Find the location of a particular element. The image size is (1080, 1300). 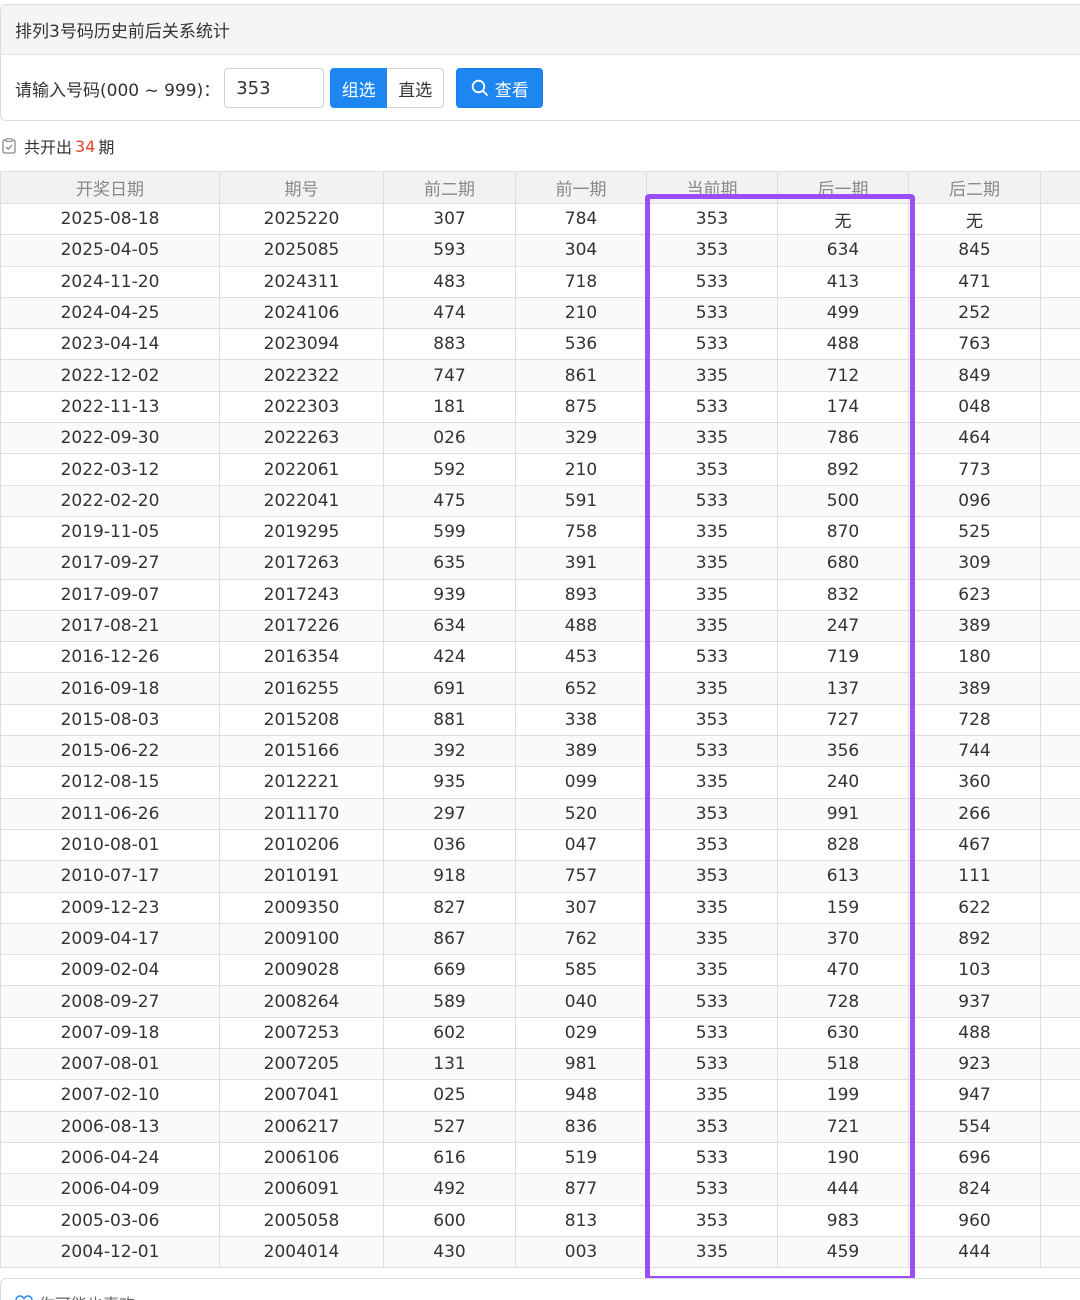

direct-mode-button: 直选 is located at coordinates (416, 88).